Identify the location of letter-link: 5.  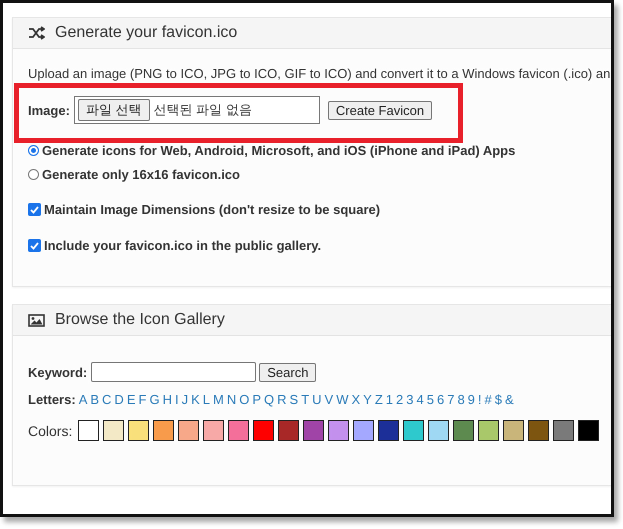
(430, 399).